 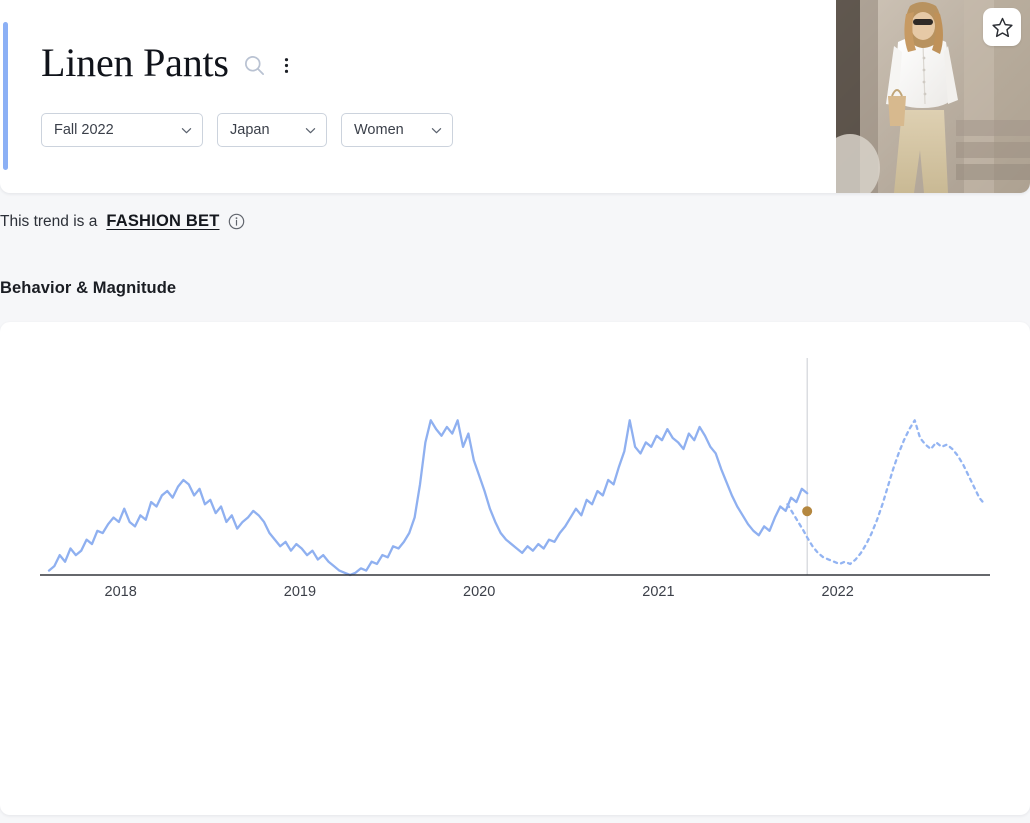 What do you see at coordinates (121, 592) in the screenshot?
I see `svg-text: 2018` at bounding box center [121, 592].